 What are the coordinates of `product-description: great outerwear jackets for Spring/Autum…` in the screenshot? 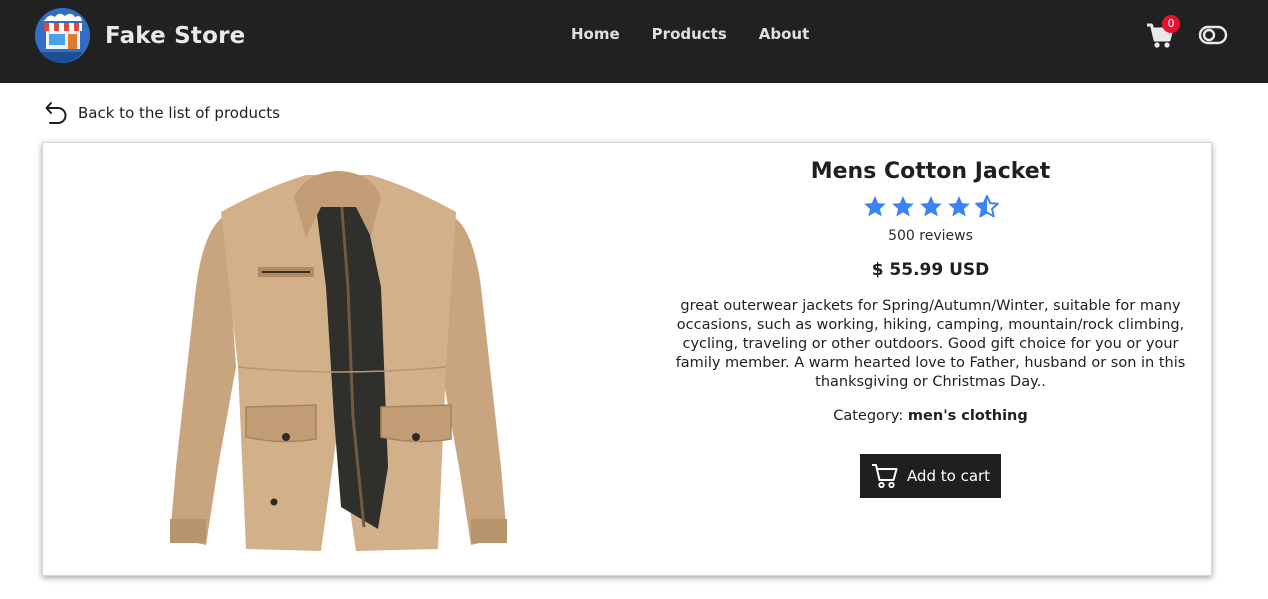 It's located at (930, 344).